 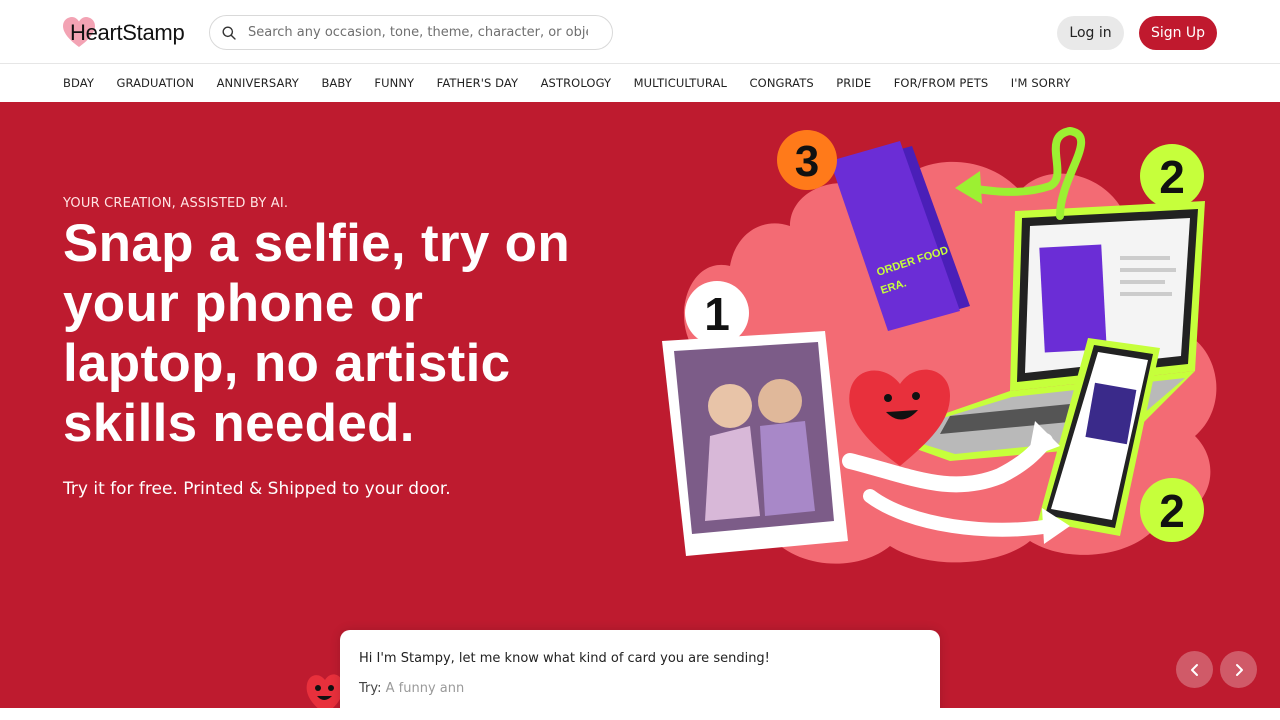 What do you see at coordinates (155, 83) in the screenshot?
I see `nav-item-graduation: GRADUATION` at bounding box center [155, 83].